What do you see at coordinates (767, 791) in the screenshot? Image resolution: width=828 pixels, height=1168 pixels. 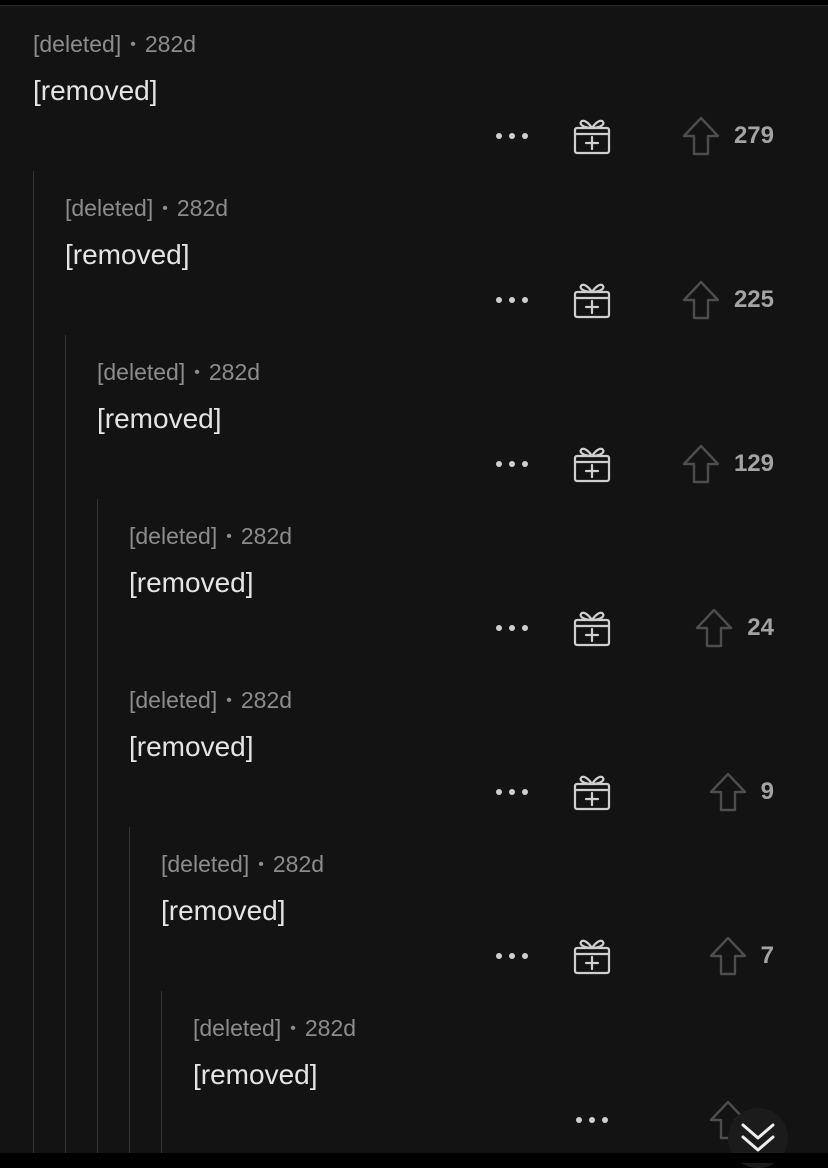 I see `vote-score: 9` at bounding box center [767, 791].